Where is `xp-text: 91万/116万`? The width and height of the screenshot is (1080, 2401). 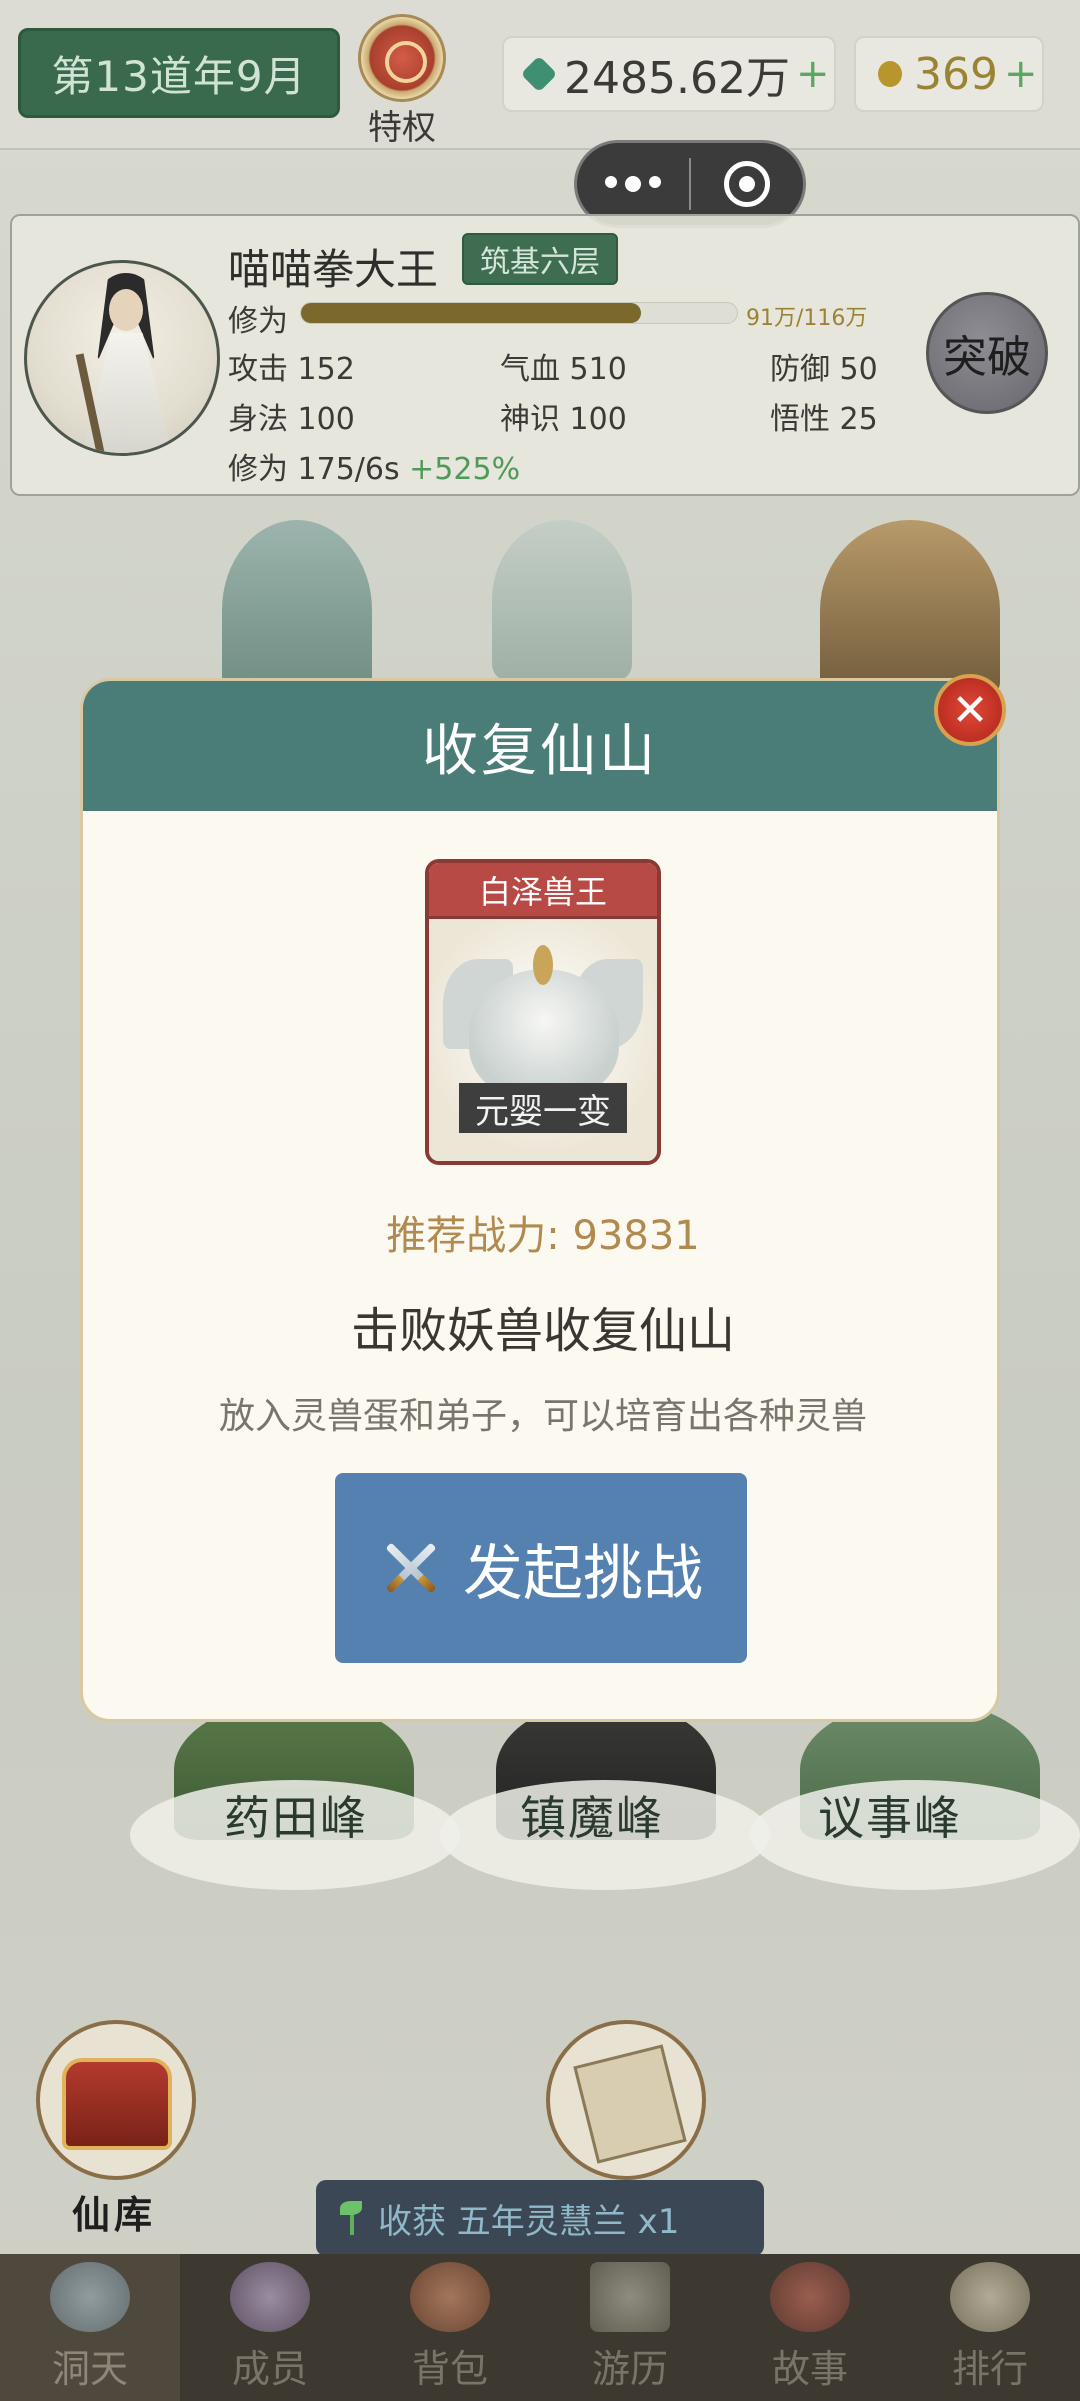
xp-text: 91万/116万 is located at coordinates (807, 318).